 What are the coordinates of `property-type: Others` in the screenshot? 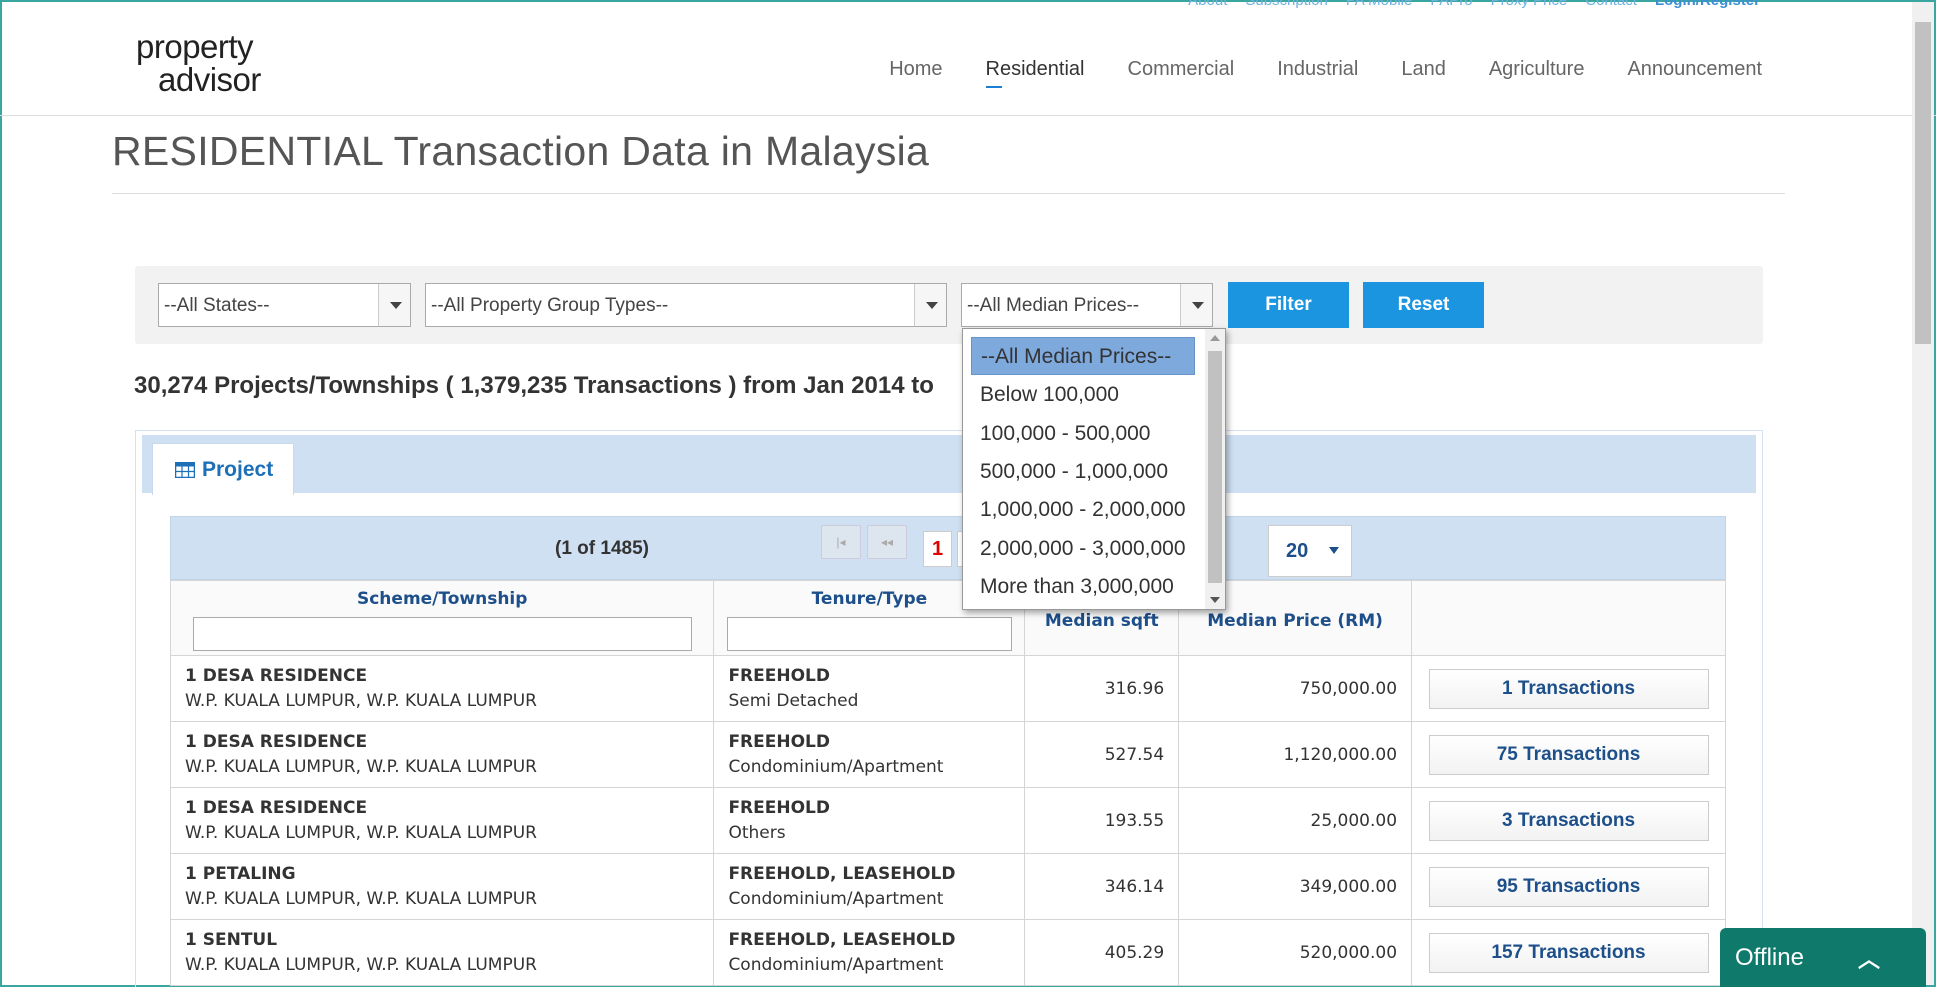 It's located at (757, 833).